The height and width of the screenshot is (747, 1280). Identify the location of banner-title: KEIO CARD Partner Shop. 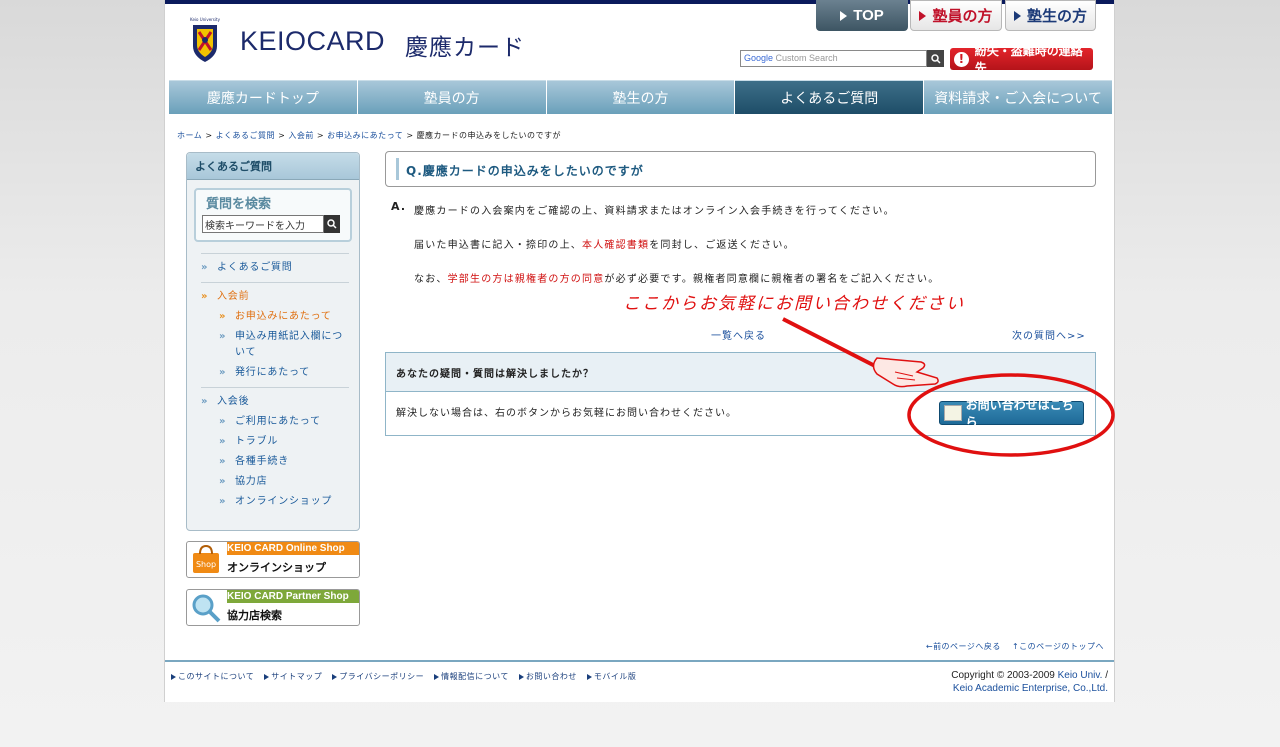
(293, 596).